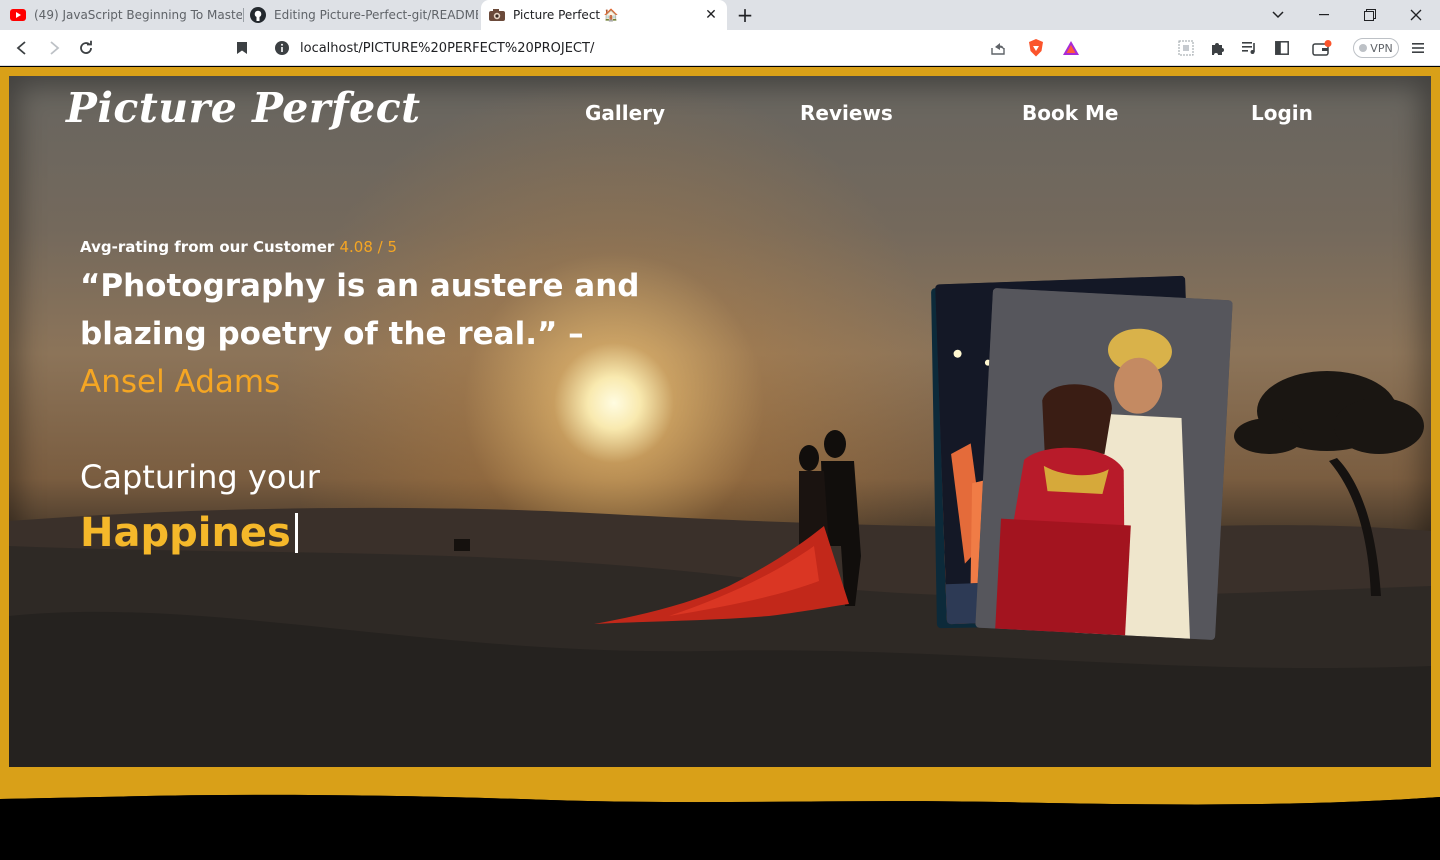 The image size is (1440, 860). I want to click on media-playlist-icon, so click(1250, 48).